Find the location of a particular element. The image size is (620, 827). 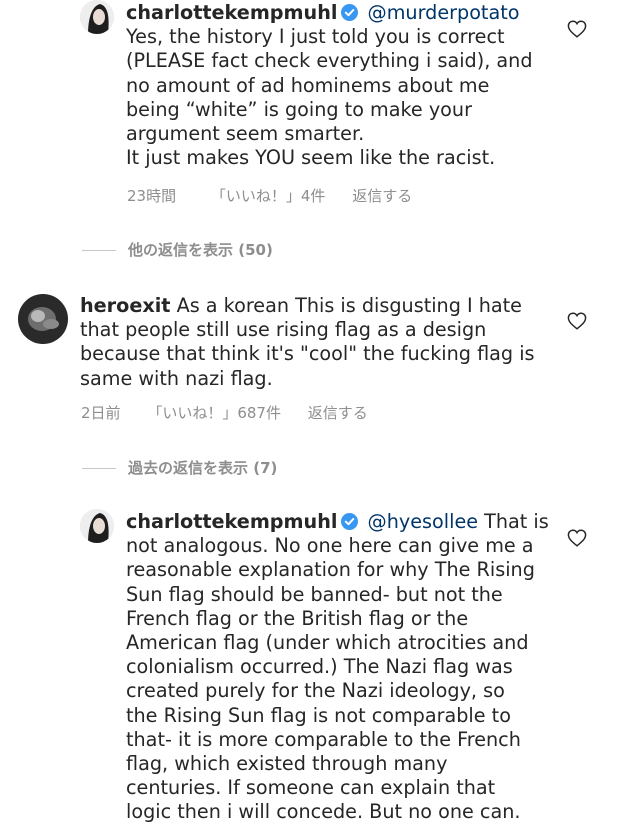

timestamp: 23時間 is located at coordinates (152, 196).